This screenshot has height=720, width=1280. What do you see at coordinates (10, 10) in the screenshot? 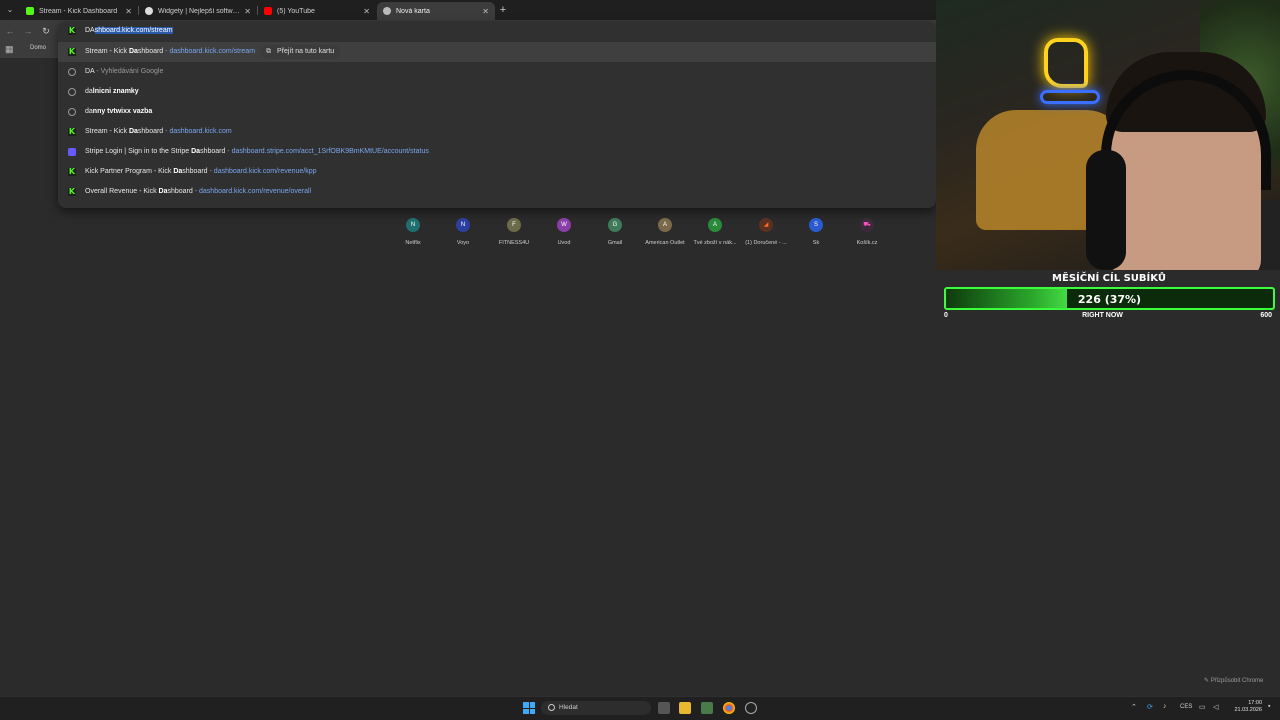
I see `tab-search-icon: ⌄` at bounding box center [10, 10].